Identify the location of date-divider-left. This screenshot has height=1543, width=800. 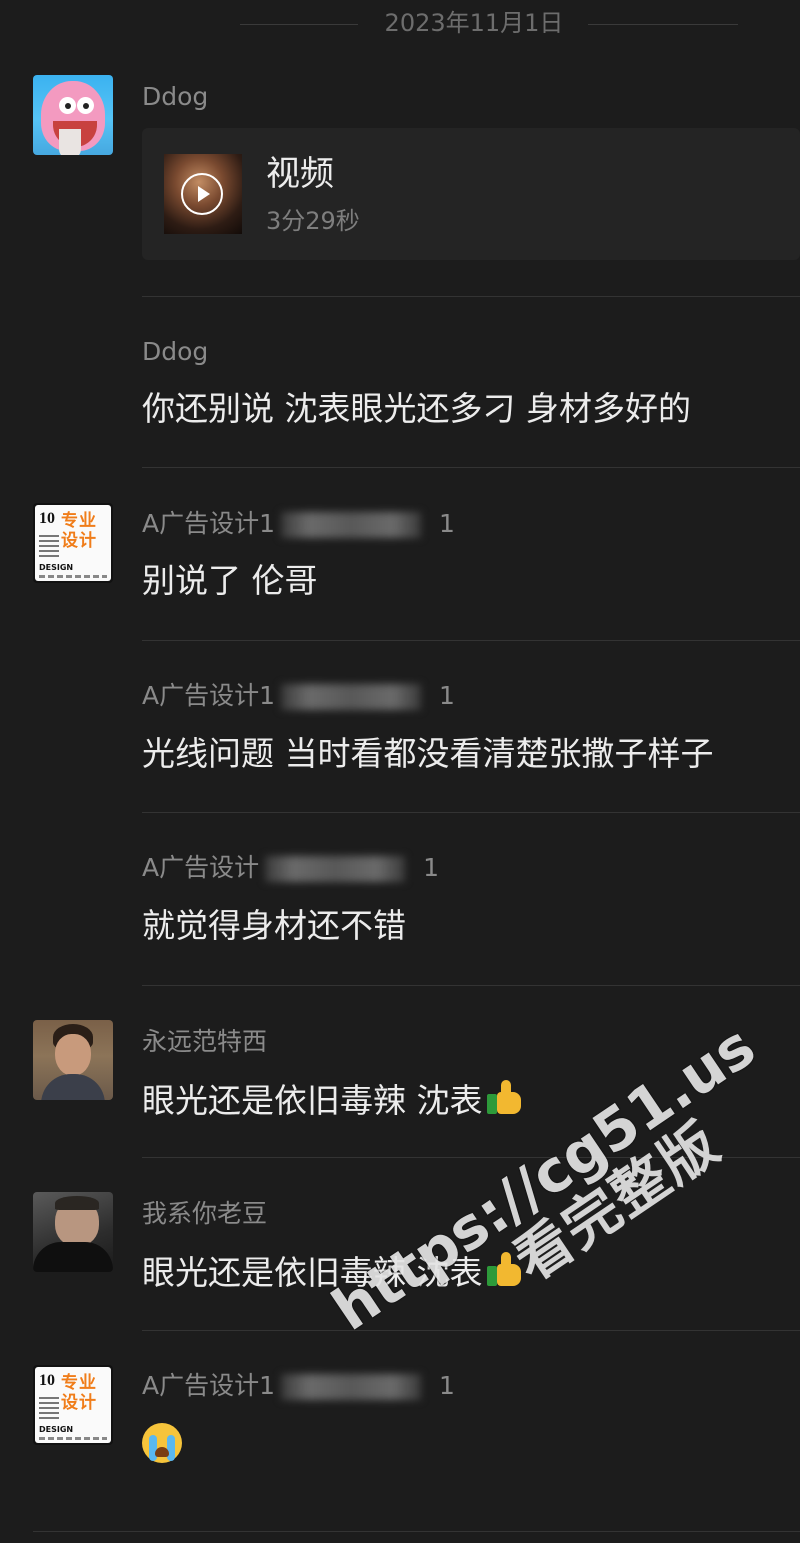
(299, 24).